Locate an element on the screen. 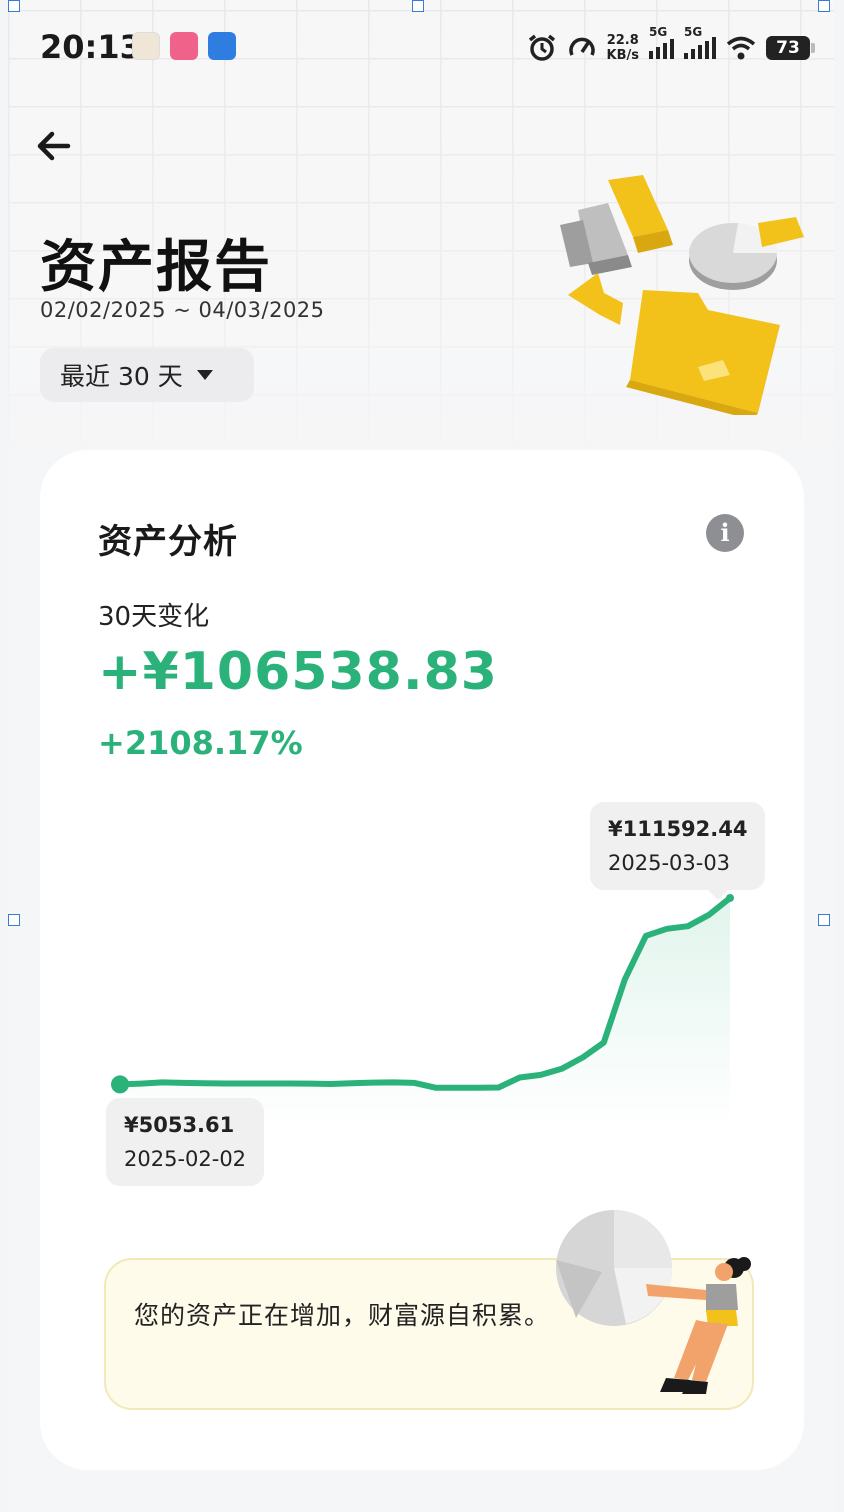 The height and width of the screenshot is (1512, 844). insight-text: 您的资产正在增加，财富源自积累。 is located at coordinates (342, 1315).